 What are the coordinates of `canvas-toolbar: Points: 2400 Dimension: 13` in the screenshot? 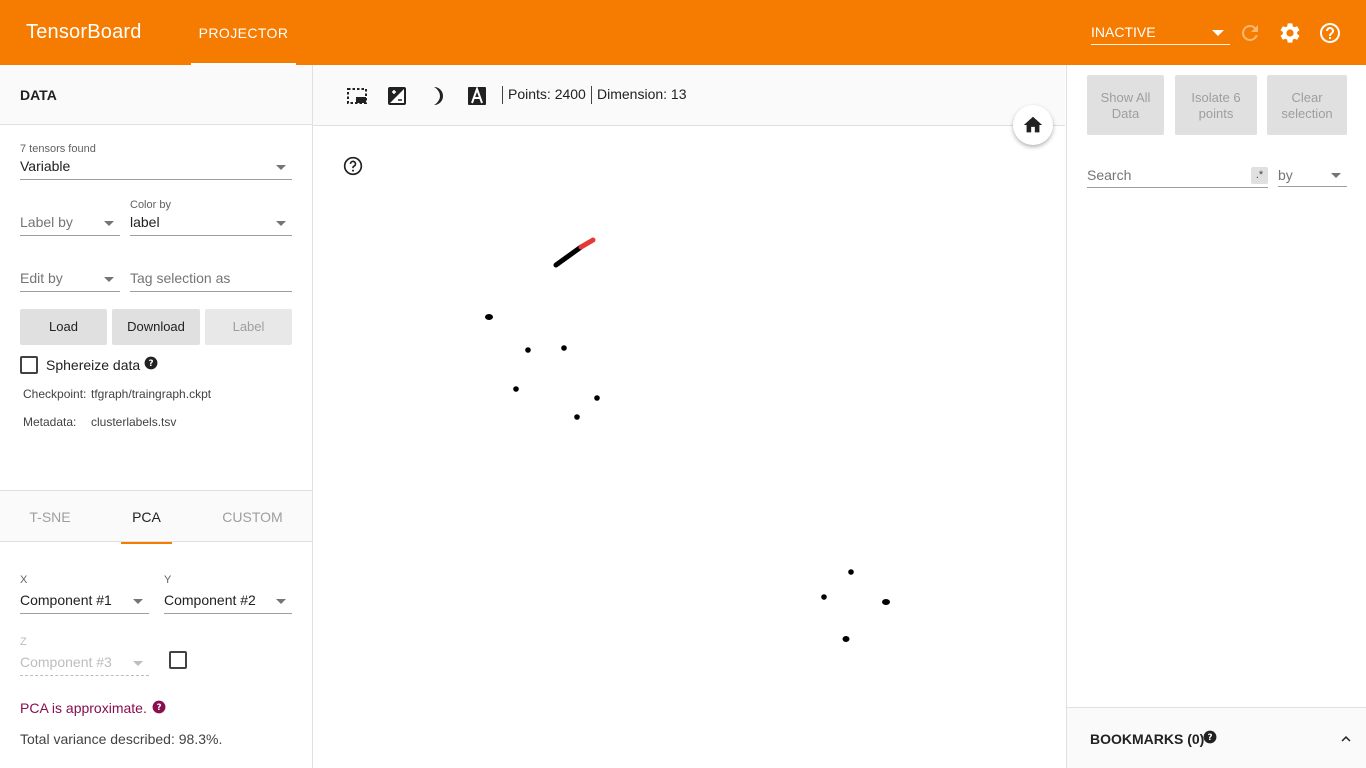 It's located at (689, 95).